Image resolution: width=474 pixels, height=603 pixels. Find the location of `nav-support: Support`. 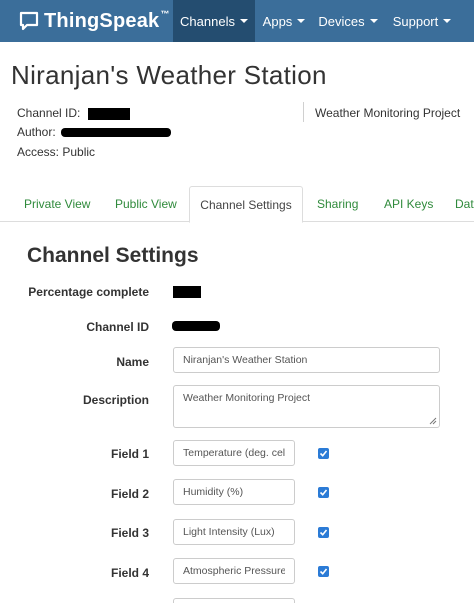

nav-support: Support is located at coordinates (422, 21).